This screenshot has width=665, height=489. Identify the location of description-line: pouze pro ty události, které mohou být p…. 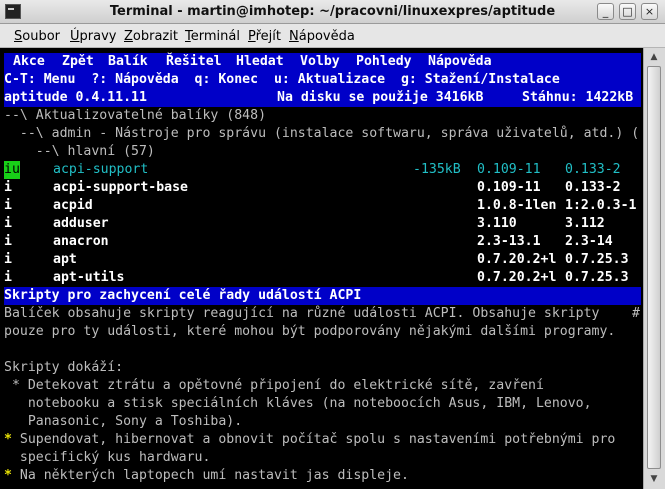
(310, 331).